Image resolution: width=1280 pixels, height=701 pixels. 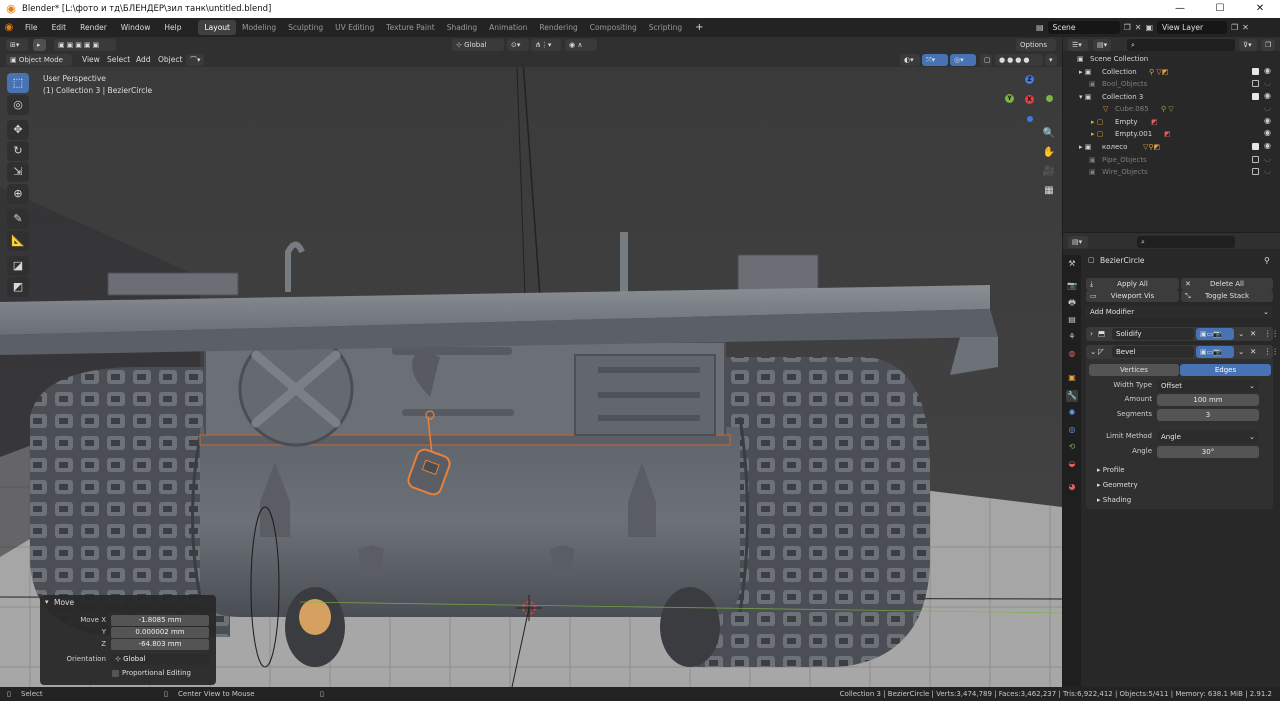 I want to click on measure-tool-icon: 📐, so click(x=18, y=241).